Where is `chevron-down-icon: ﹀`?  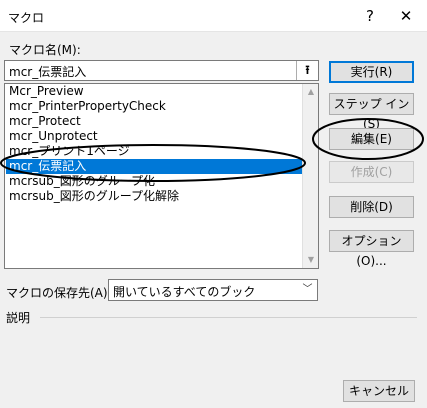 chevron-down-icon: ﹀ is located at coordinates (307, 290).